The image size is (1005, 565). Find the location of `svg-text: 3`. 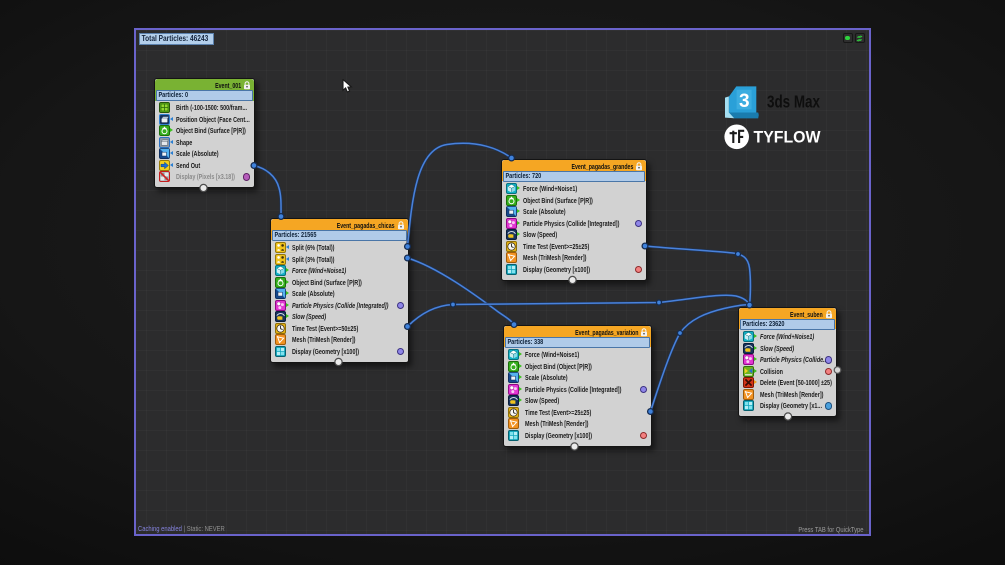

svg-text: 3 is located at coordinates (744, 101).